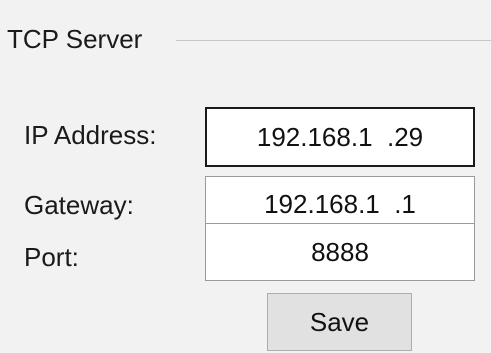 This screenshot has height=353, width=491. What do you see at coordinates (51, 257) in the screenshot?
I see `port-label: Port:` at bounding box center [51, 257].